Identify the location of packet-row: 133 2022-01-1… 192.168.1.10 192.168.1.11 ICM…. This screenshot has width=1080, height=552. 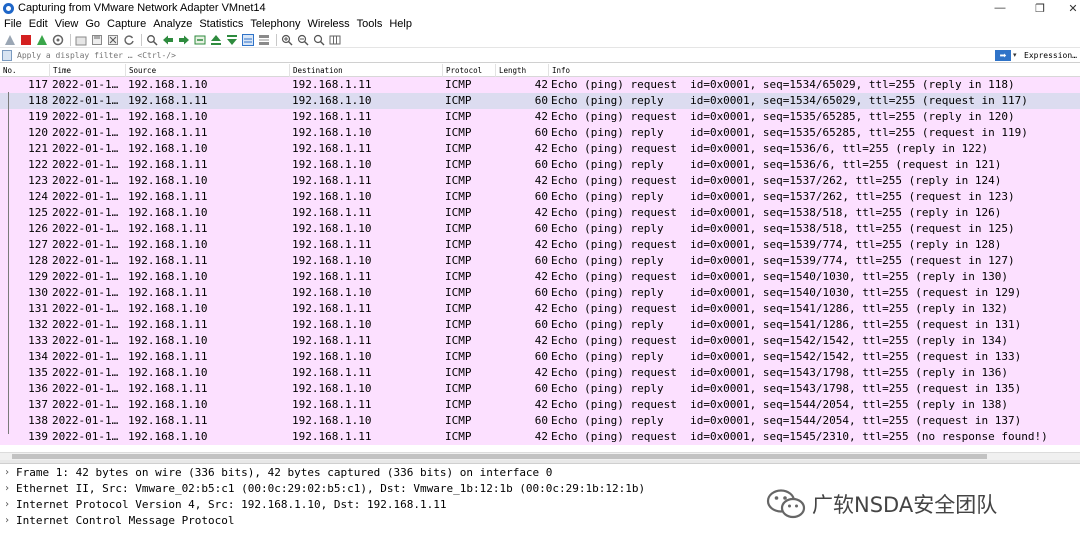
(540, 341).